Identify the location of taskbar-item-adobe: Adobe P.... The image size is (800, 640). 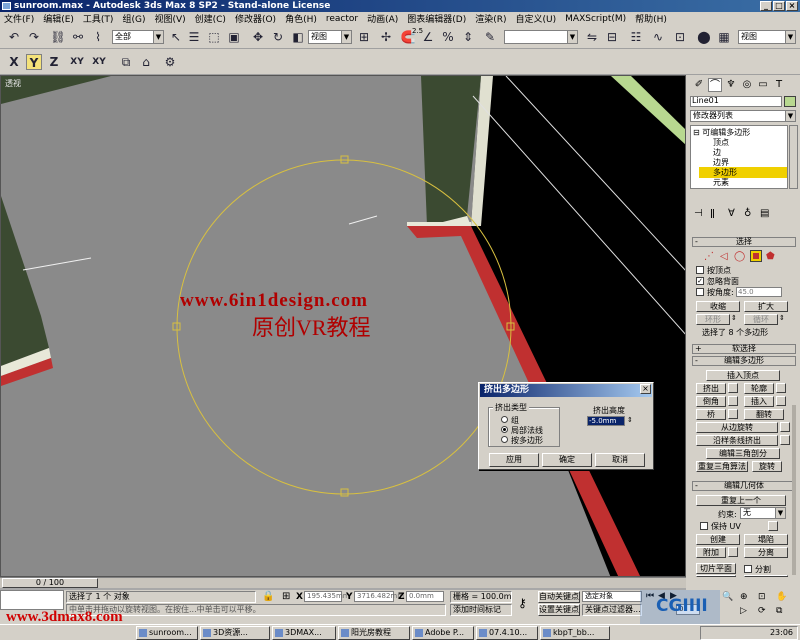
(443, 633).